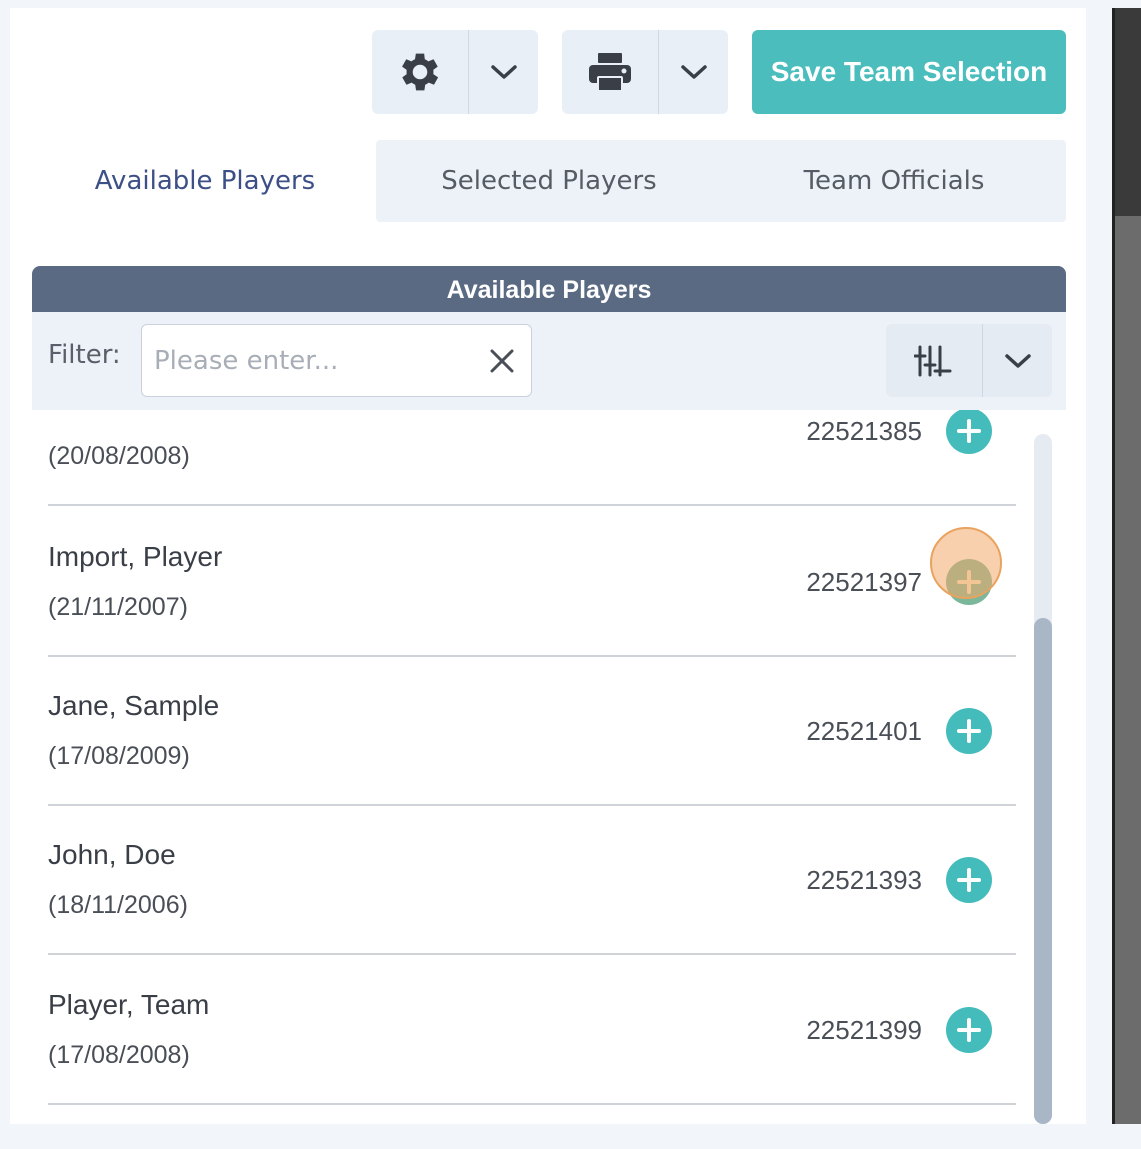 Image resolution: width=1141 pixels, height=1149 pixels. What do you see at coordinates (1113, 566) in the screenshot?
I see `right-edge-divider` at bounding box center [1113, 566].